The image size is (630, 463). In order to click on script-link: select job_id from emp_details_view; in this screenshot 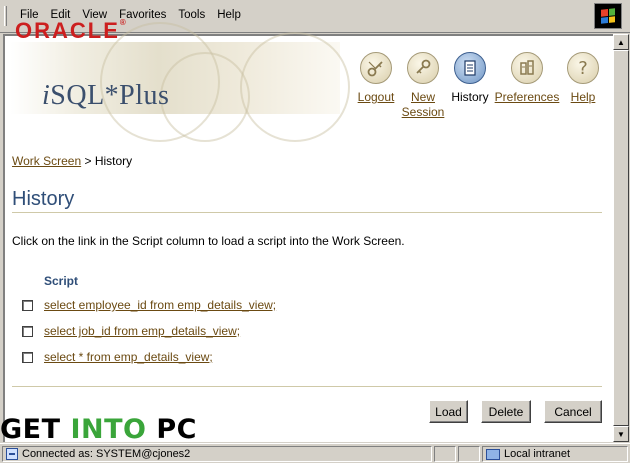, I will do `click(142, 331)`.